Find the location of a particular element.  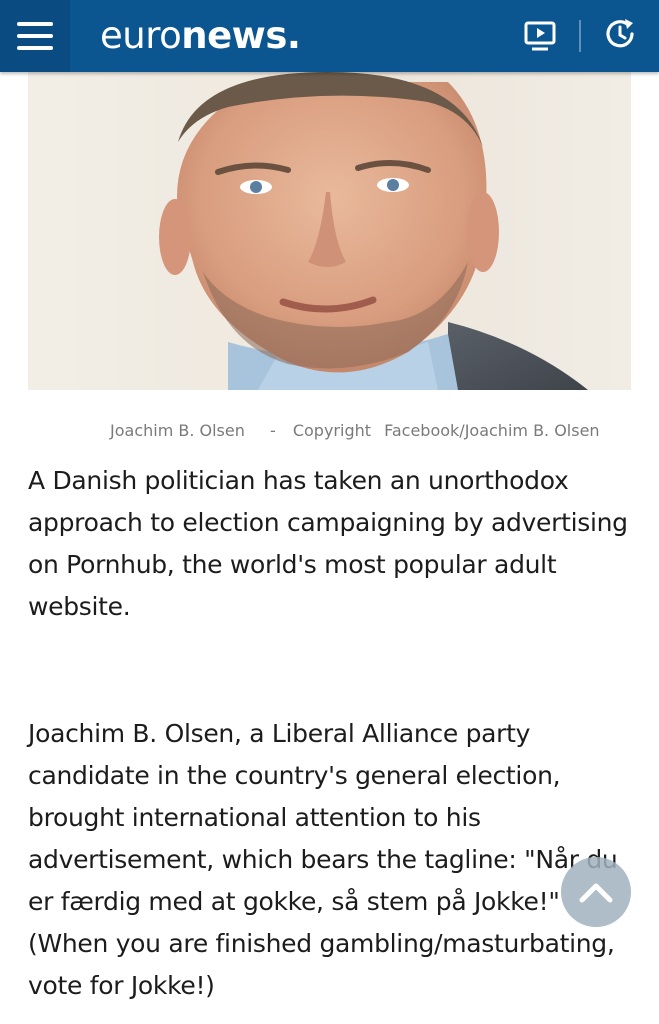

caption-copyright-label: Copyright is located at coordinates (332, 430).